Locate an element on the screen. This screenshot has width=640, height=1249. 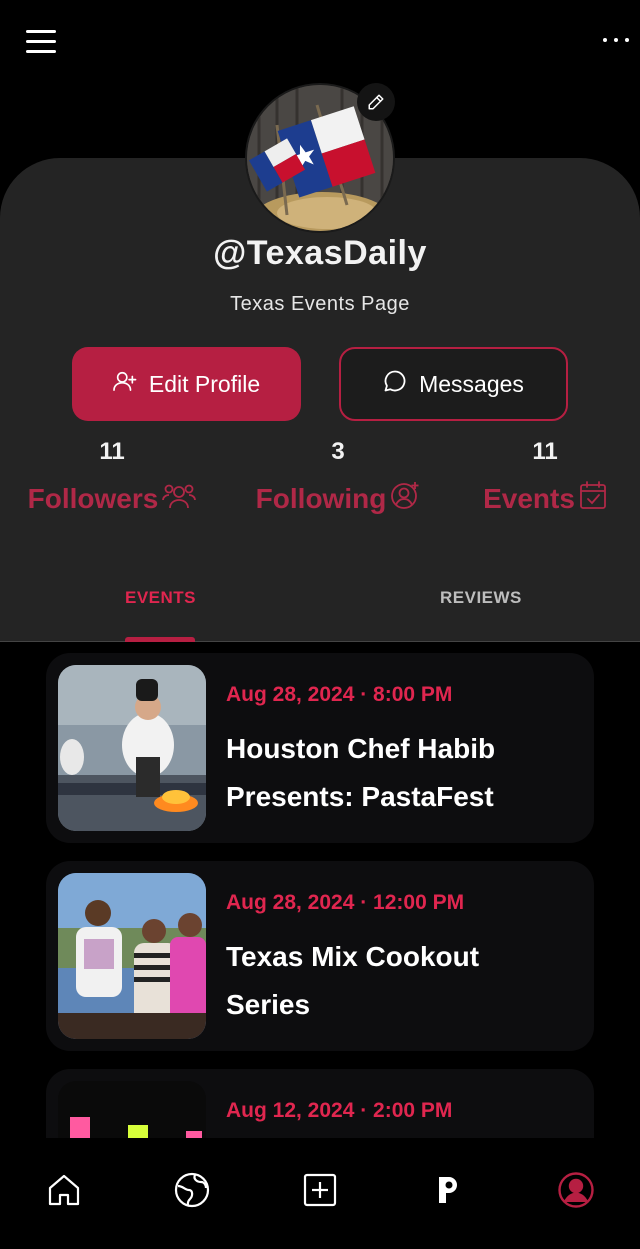
following-icon is located at coordinates (405, 498).